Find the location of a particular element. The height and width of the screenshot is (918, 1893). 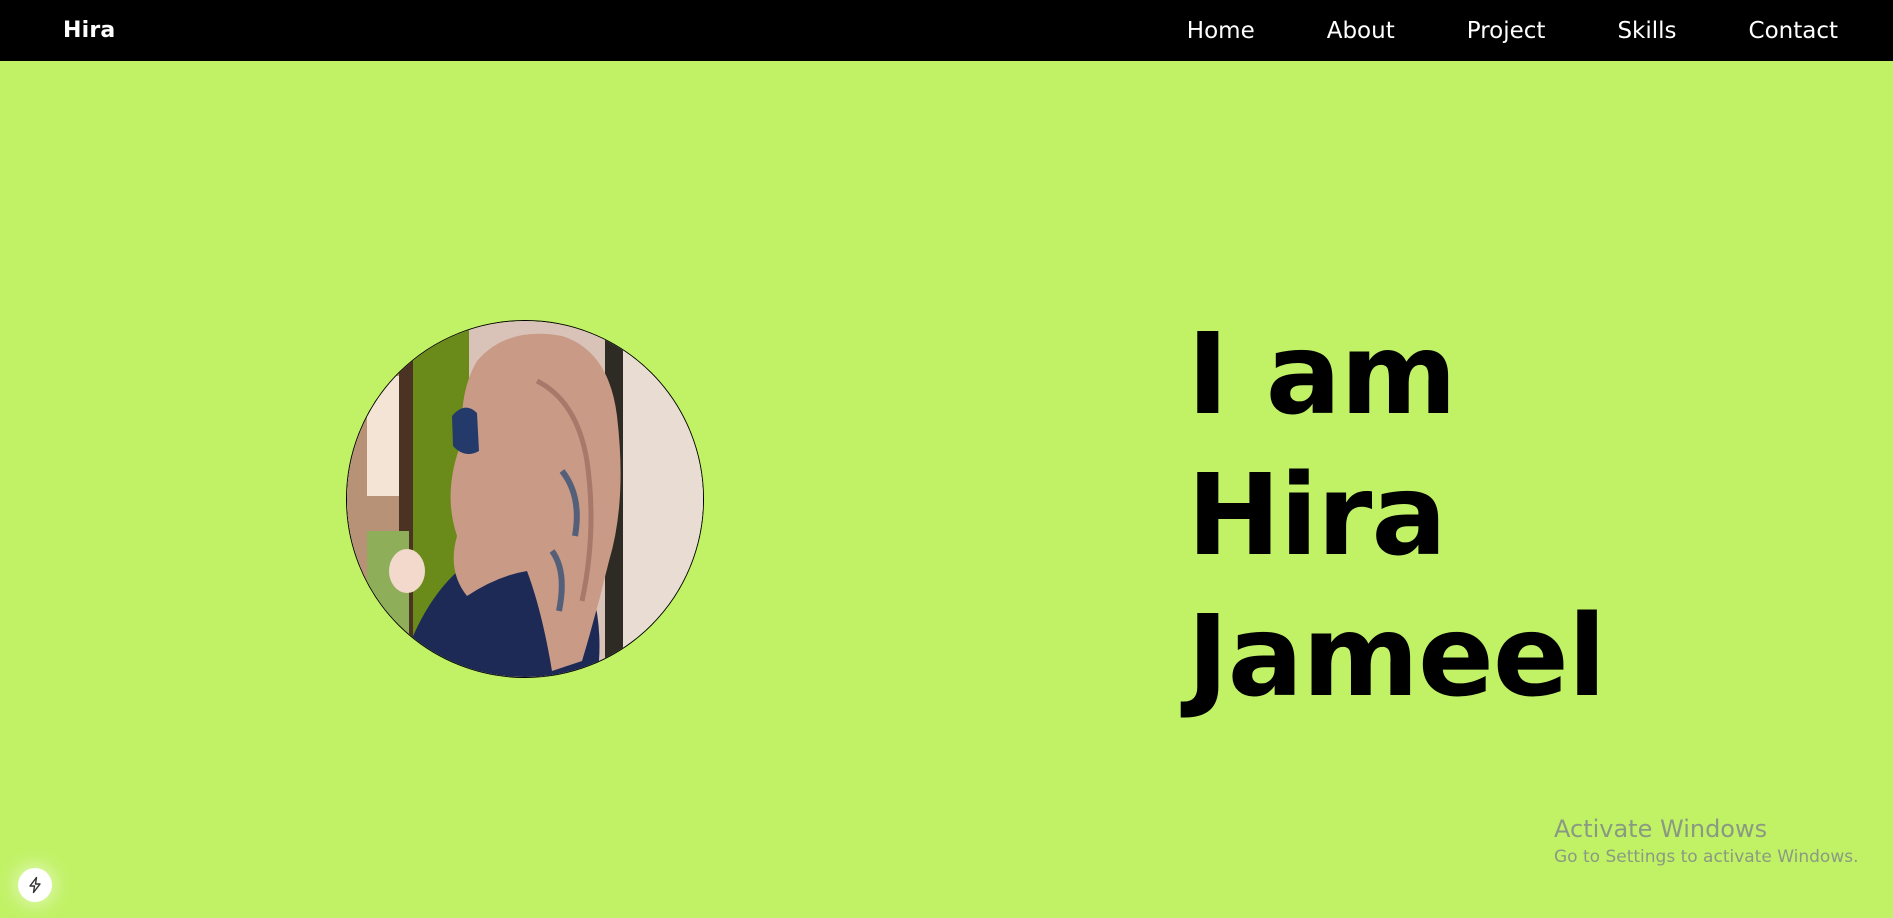

profile-photo-illustration is located at coordinates (525, 499).